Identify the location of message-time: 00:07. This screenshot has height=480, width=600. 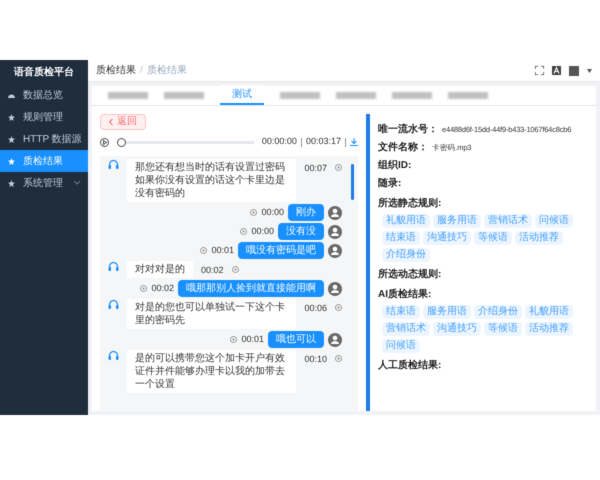
(315, 168).